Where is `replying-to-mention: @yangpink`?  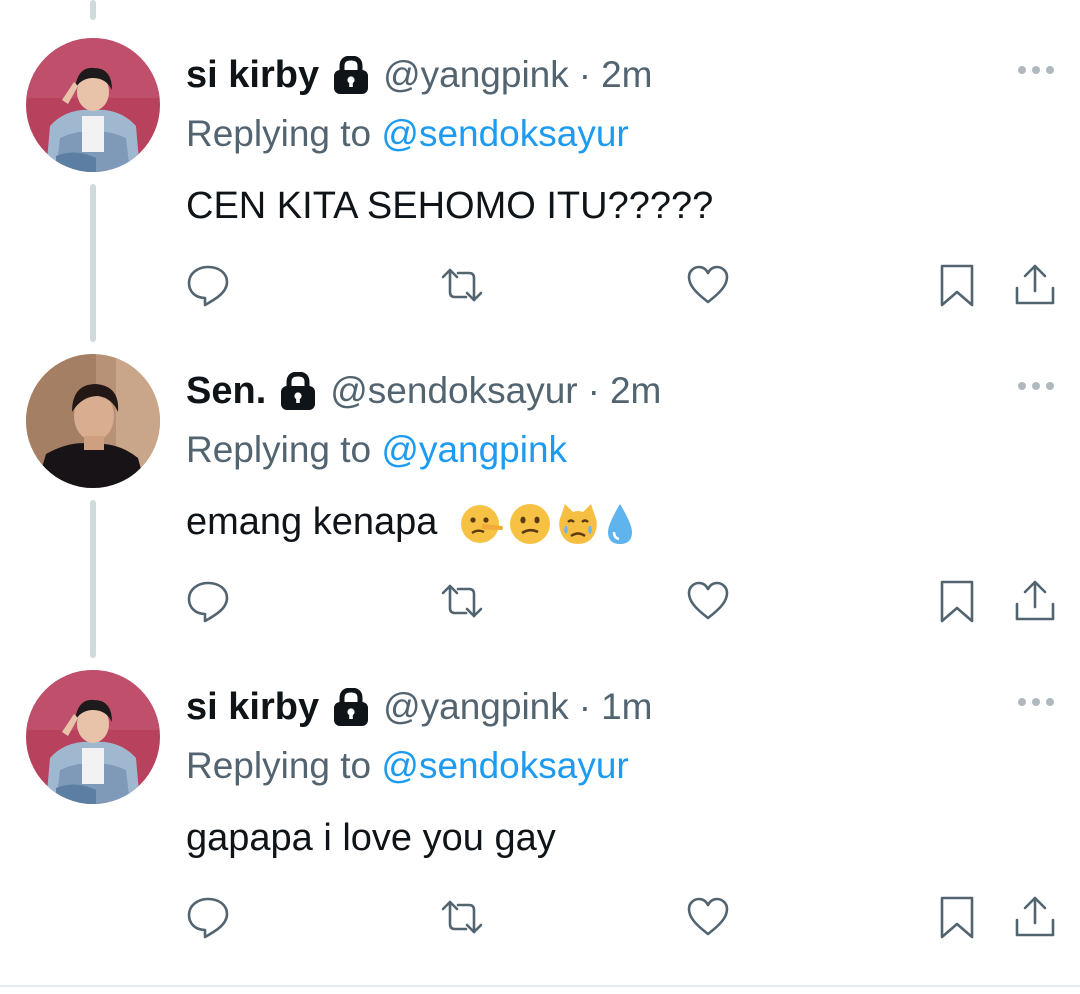 replying-to-mention: @yangpink is located at coordinates (474, 449).